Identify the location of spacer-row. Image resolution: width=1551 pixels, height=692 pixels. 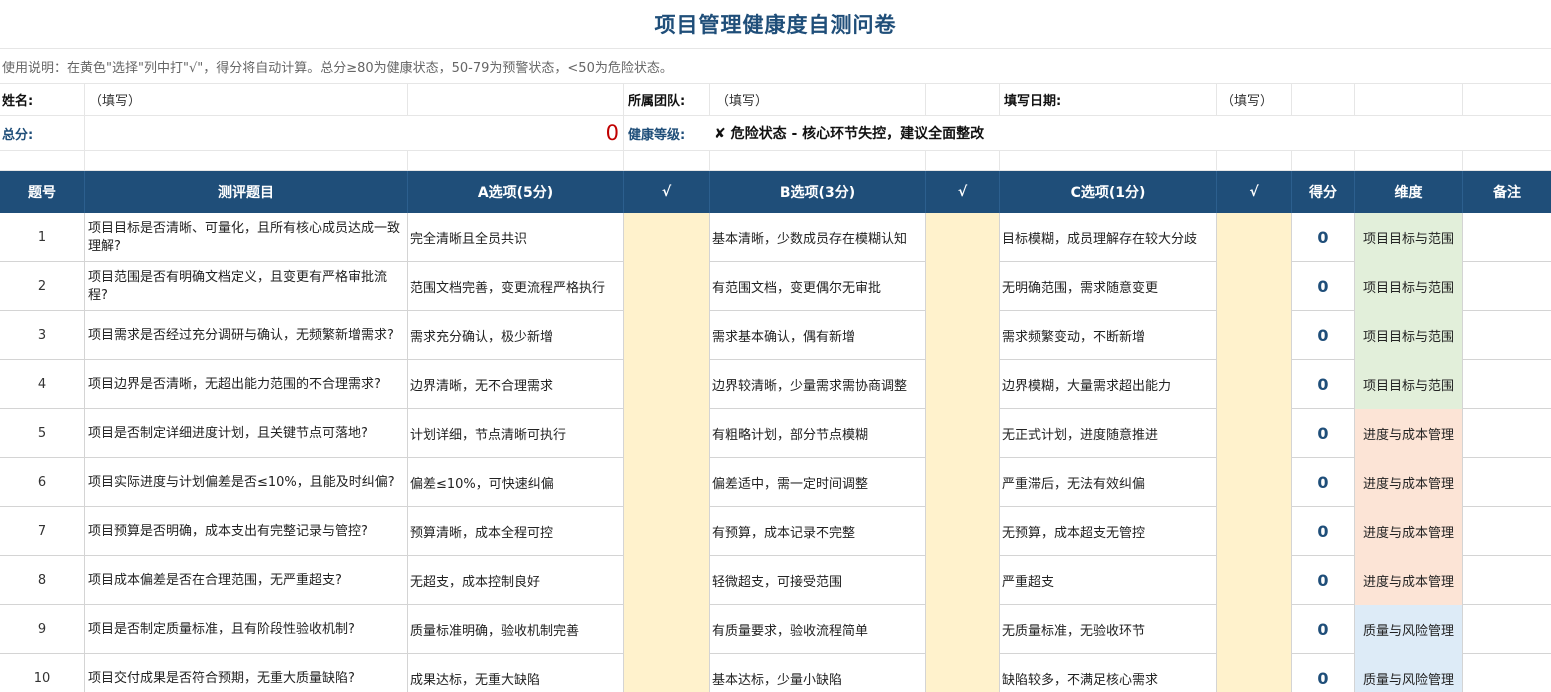
(775, 161).